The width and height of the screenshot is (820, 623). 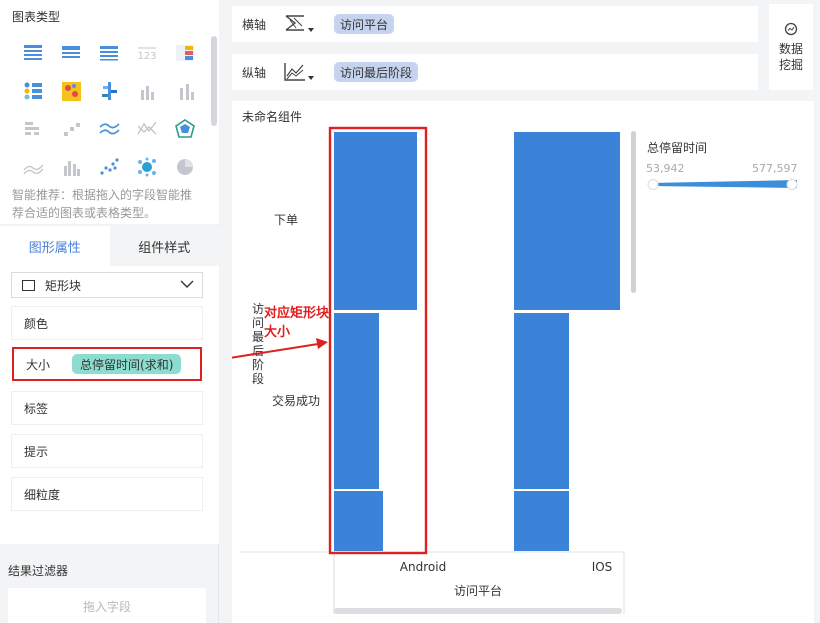 I want to click on chart-types-title: 图表类型, so click(x=36, y=17).